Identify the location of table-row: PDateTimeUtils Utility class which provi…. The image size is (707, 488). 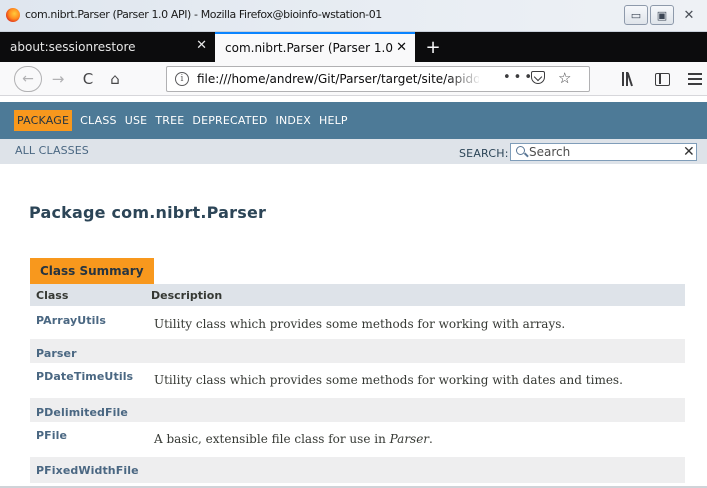
(357, 380).